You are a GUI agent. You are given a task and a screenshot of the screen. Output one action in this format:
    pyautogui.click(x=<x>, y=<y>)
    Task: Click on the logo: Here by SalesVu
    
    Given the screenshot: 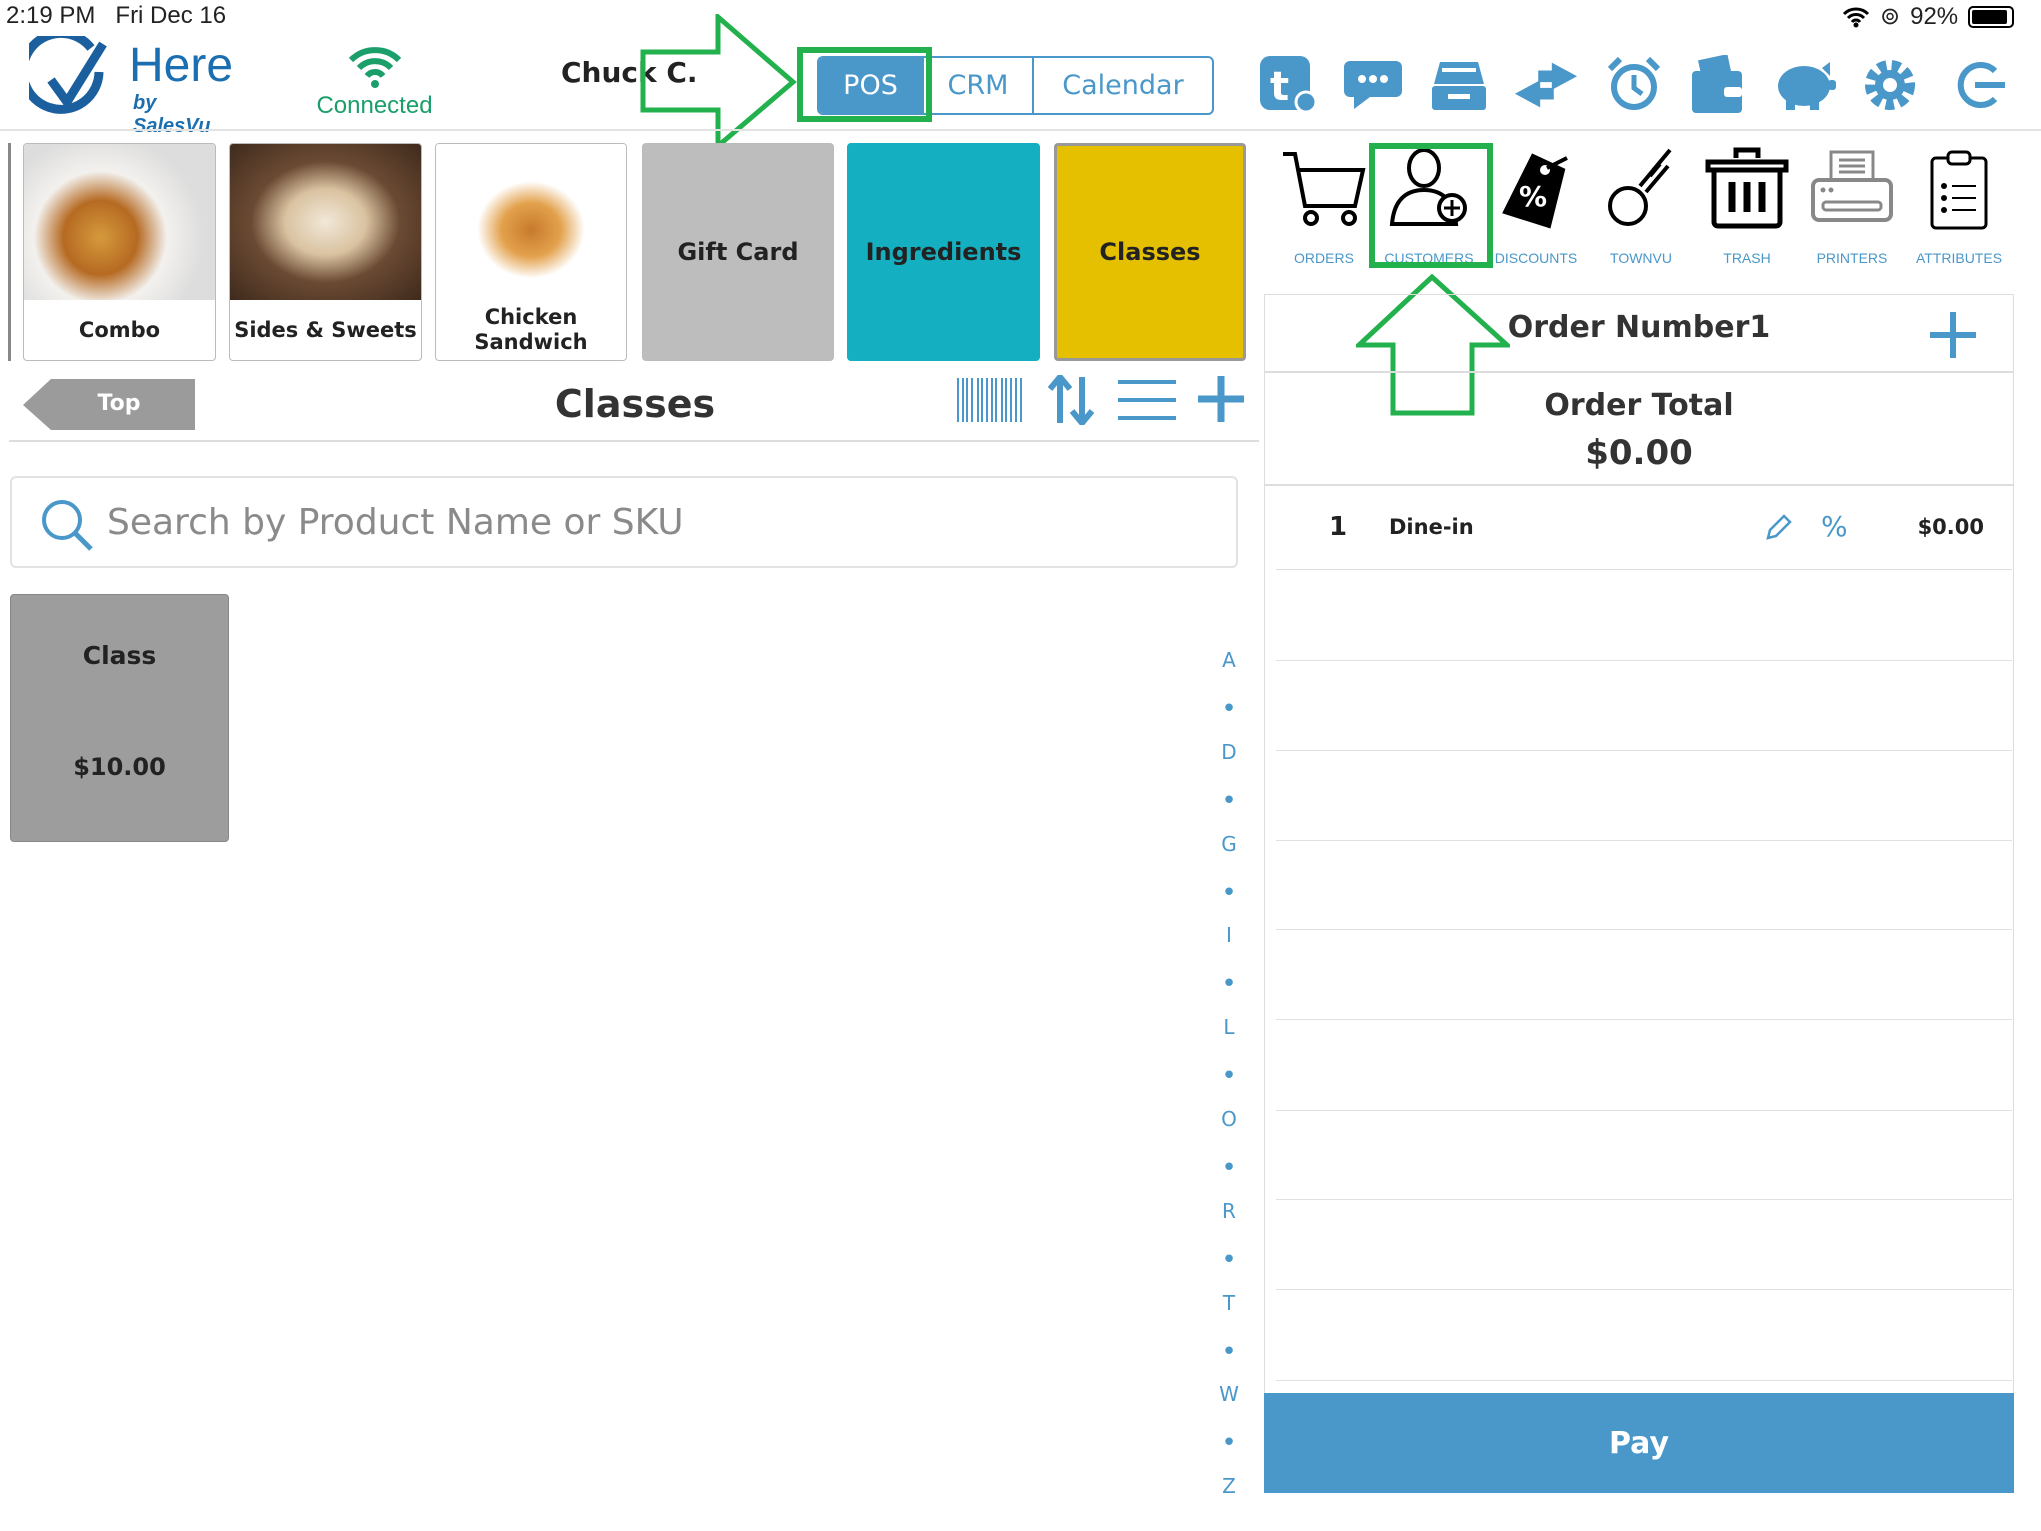 What is the action you would take?
    pyautogui.click(x=134, y=86)
    